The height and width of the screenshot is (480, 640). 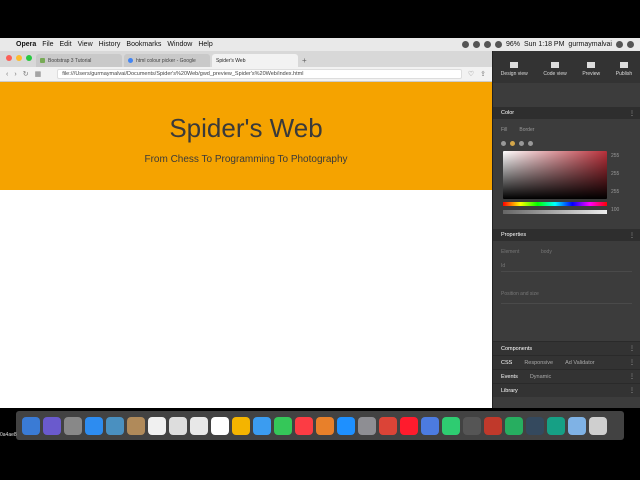 I want to click on preview-app-icon, so click(x=115, y=425).